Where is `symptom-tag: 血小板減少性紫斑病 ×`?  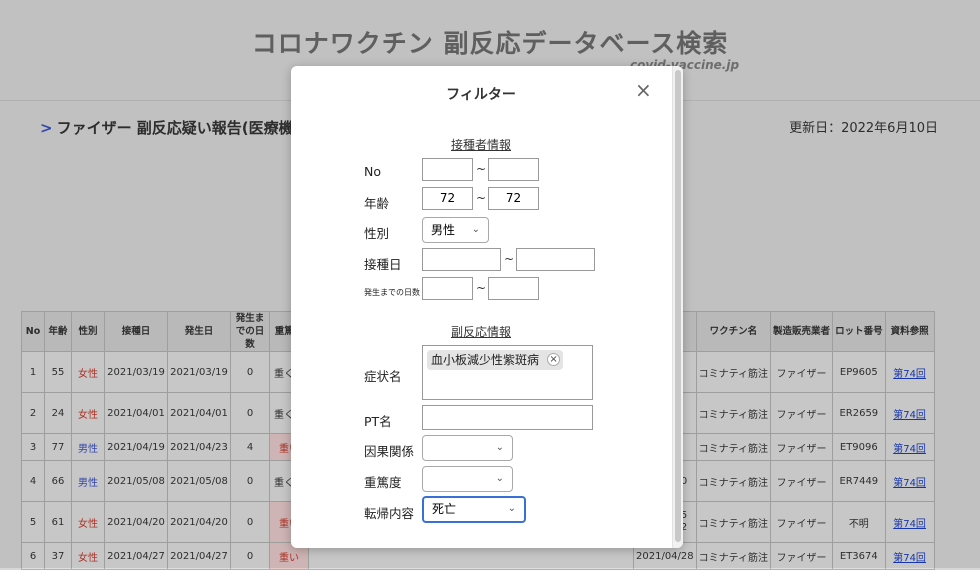 symptom-tag: 血小板減少性紫斑病 × is located at coordinates (495, 360).